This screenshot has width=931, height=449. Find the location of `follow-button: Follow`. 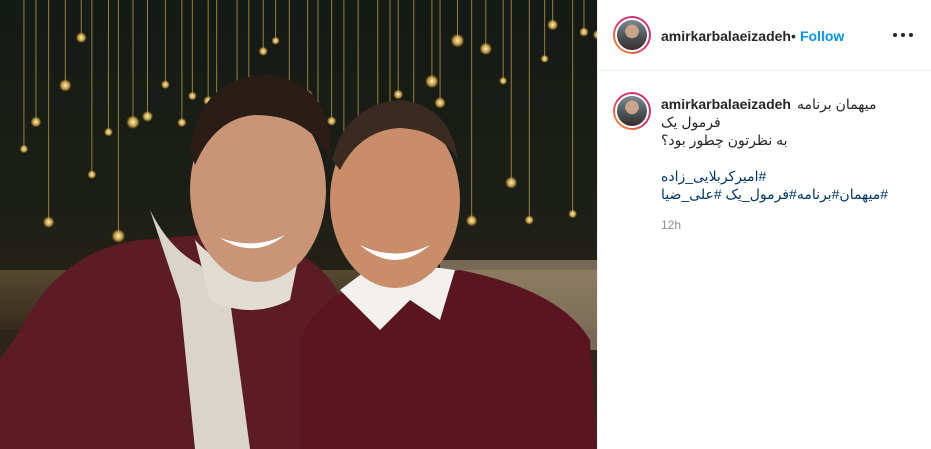

follow-button: Follow is located at coordinates (822, 36).